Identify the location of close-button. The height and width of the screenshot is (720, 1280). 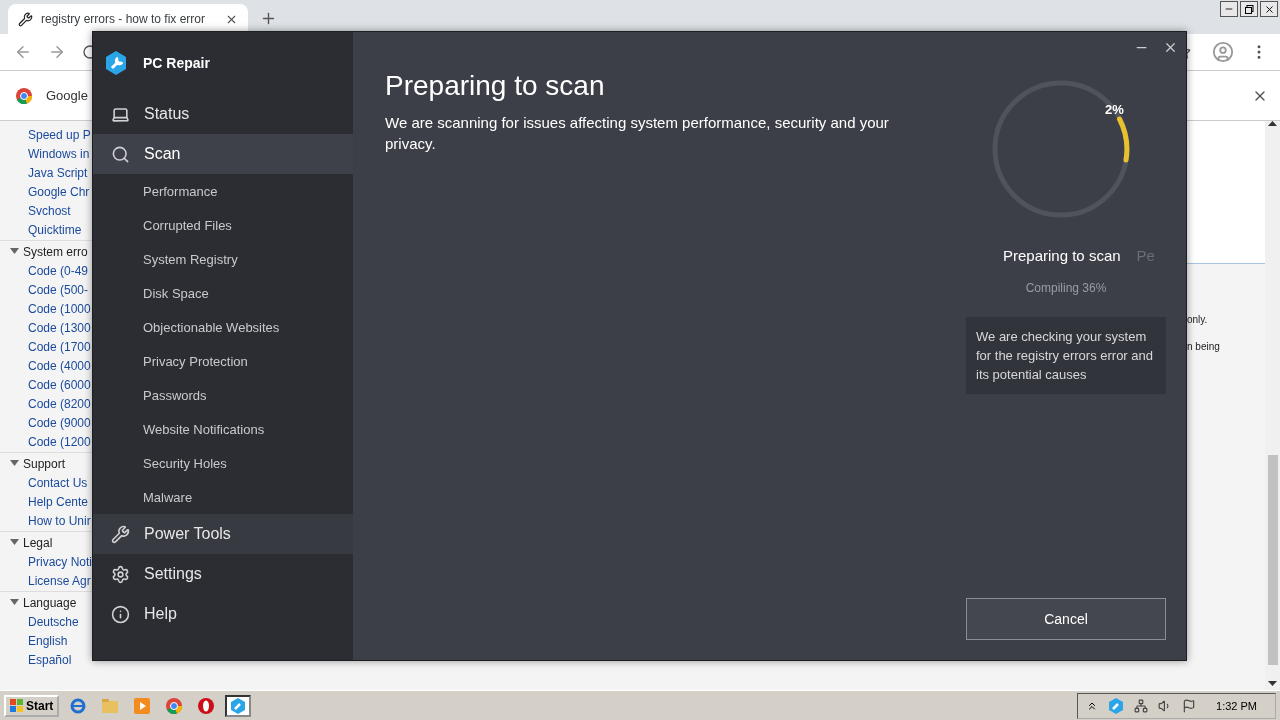
(1269, 9).